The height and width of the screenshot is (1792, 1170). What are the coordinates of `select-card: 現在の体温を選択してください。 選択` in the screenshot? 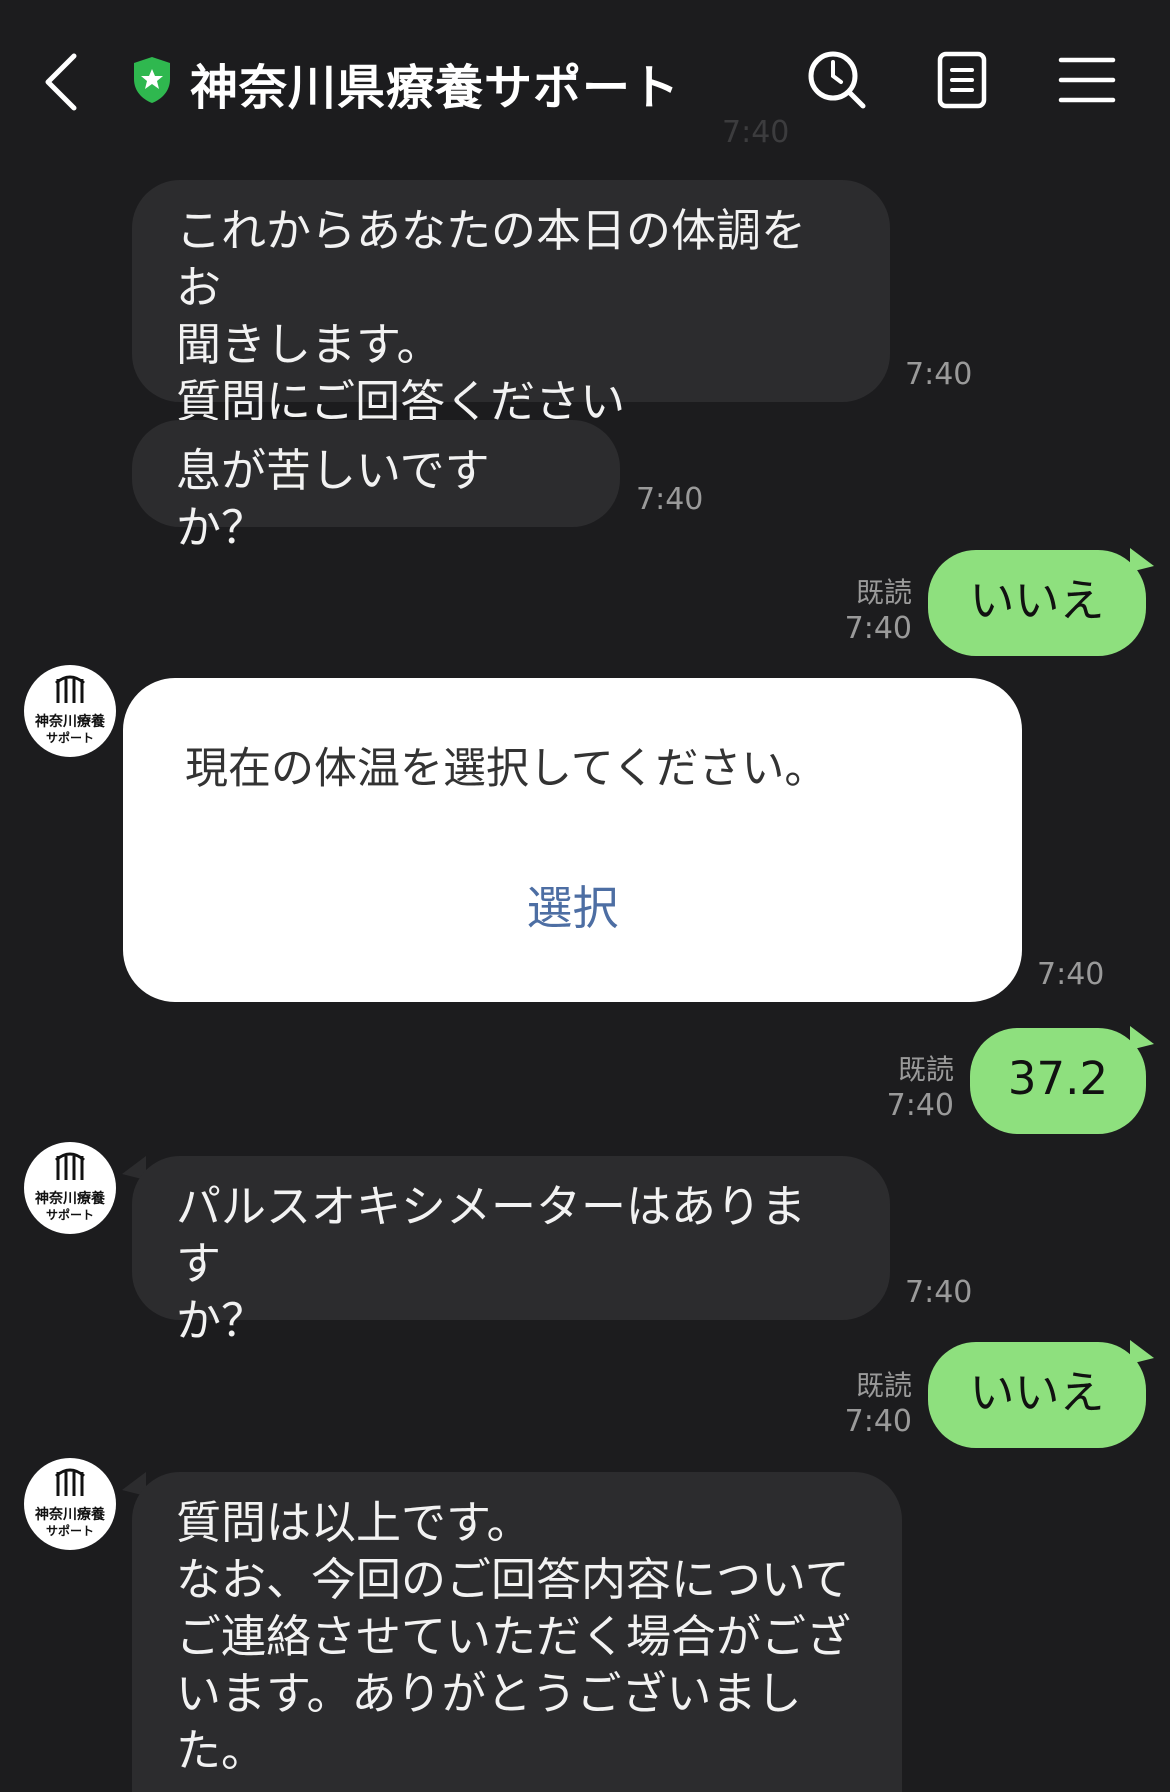 It's located at (572, 840).